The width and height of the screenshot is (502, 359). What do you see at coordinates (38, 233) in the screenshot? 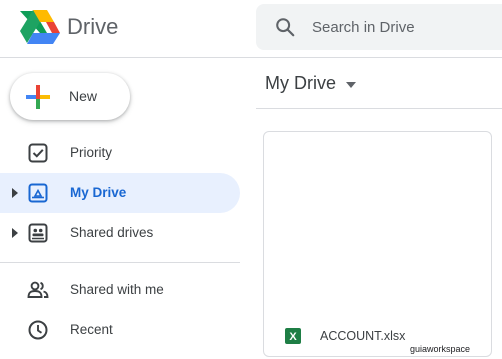
I see `shared-drives-icon` at bounding box center [38, 233].